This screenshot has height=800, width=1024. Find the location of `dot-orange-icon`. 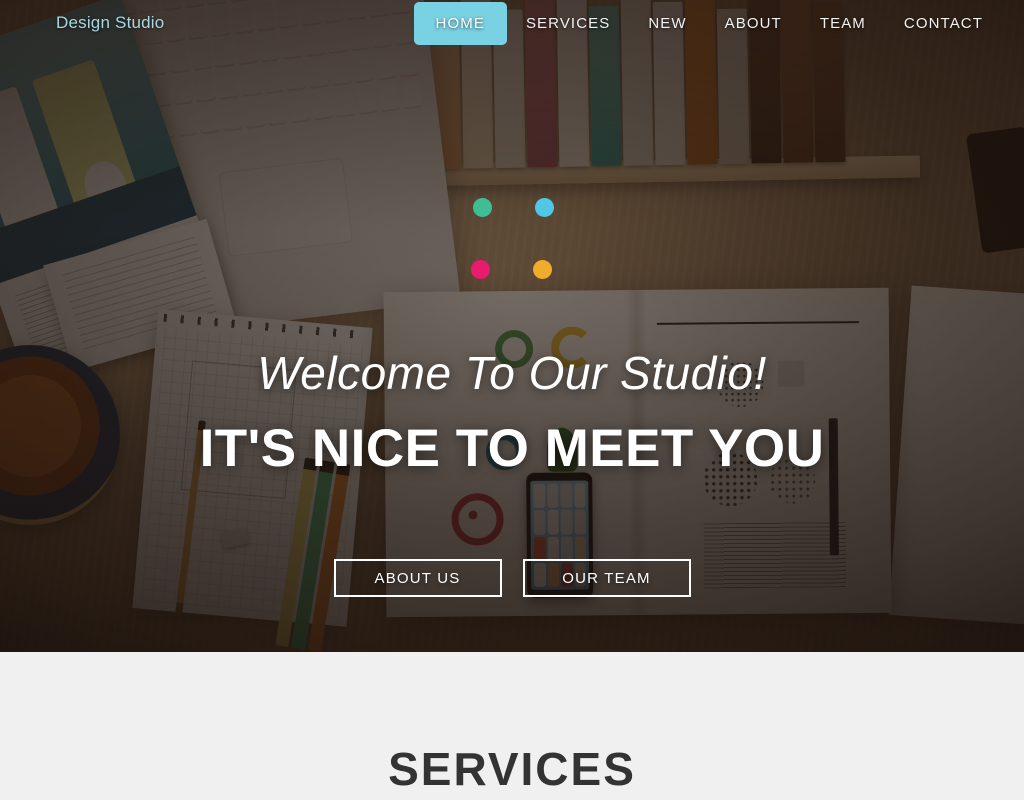

dot-orange-icon is located at coordinates (542, 269).